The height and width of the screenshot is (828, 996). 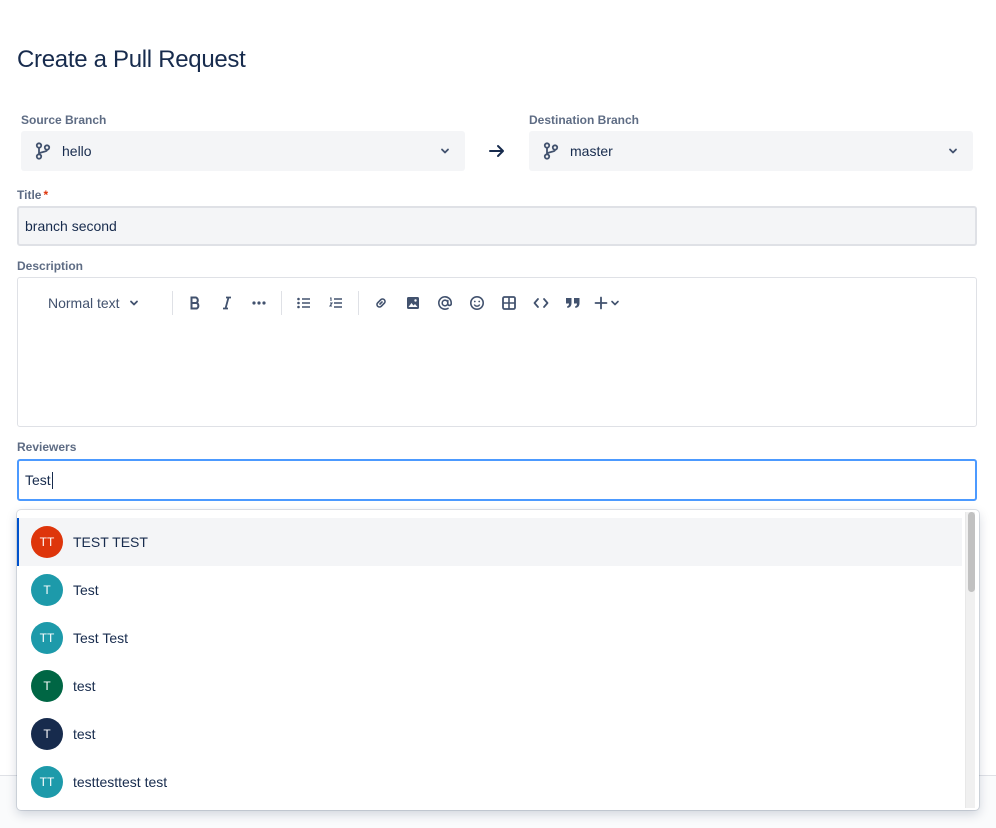 What do you see at coordinates (584, 120) in the screenshot?
I see `destination-branch-label: Destination Branch` at bounding box center [584, 120].